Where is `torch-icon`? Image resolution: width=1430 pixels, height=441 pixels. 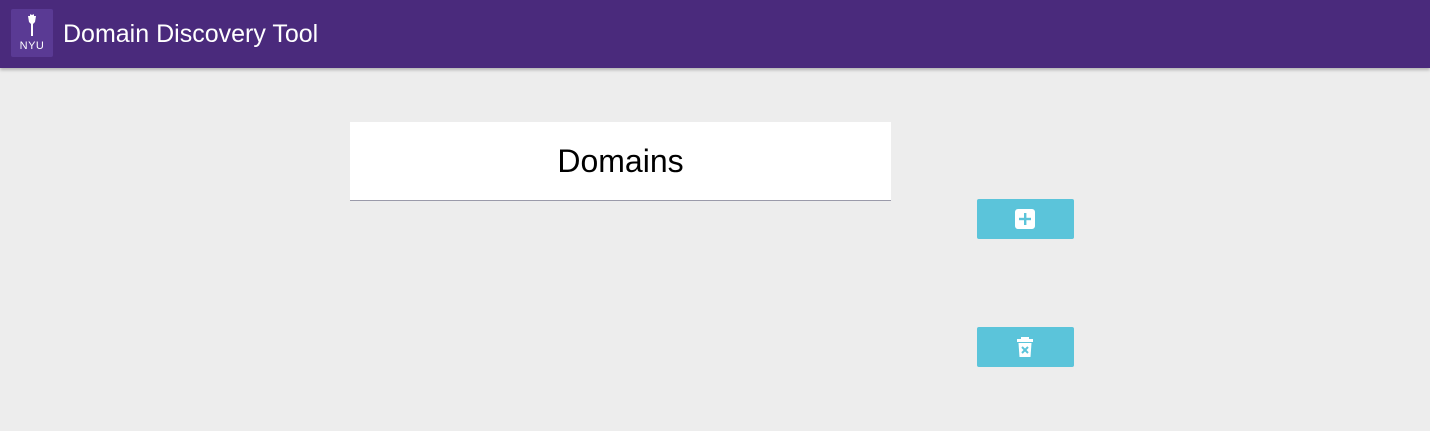
torch-icon is located at coordinates (32, 25).